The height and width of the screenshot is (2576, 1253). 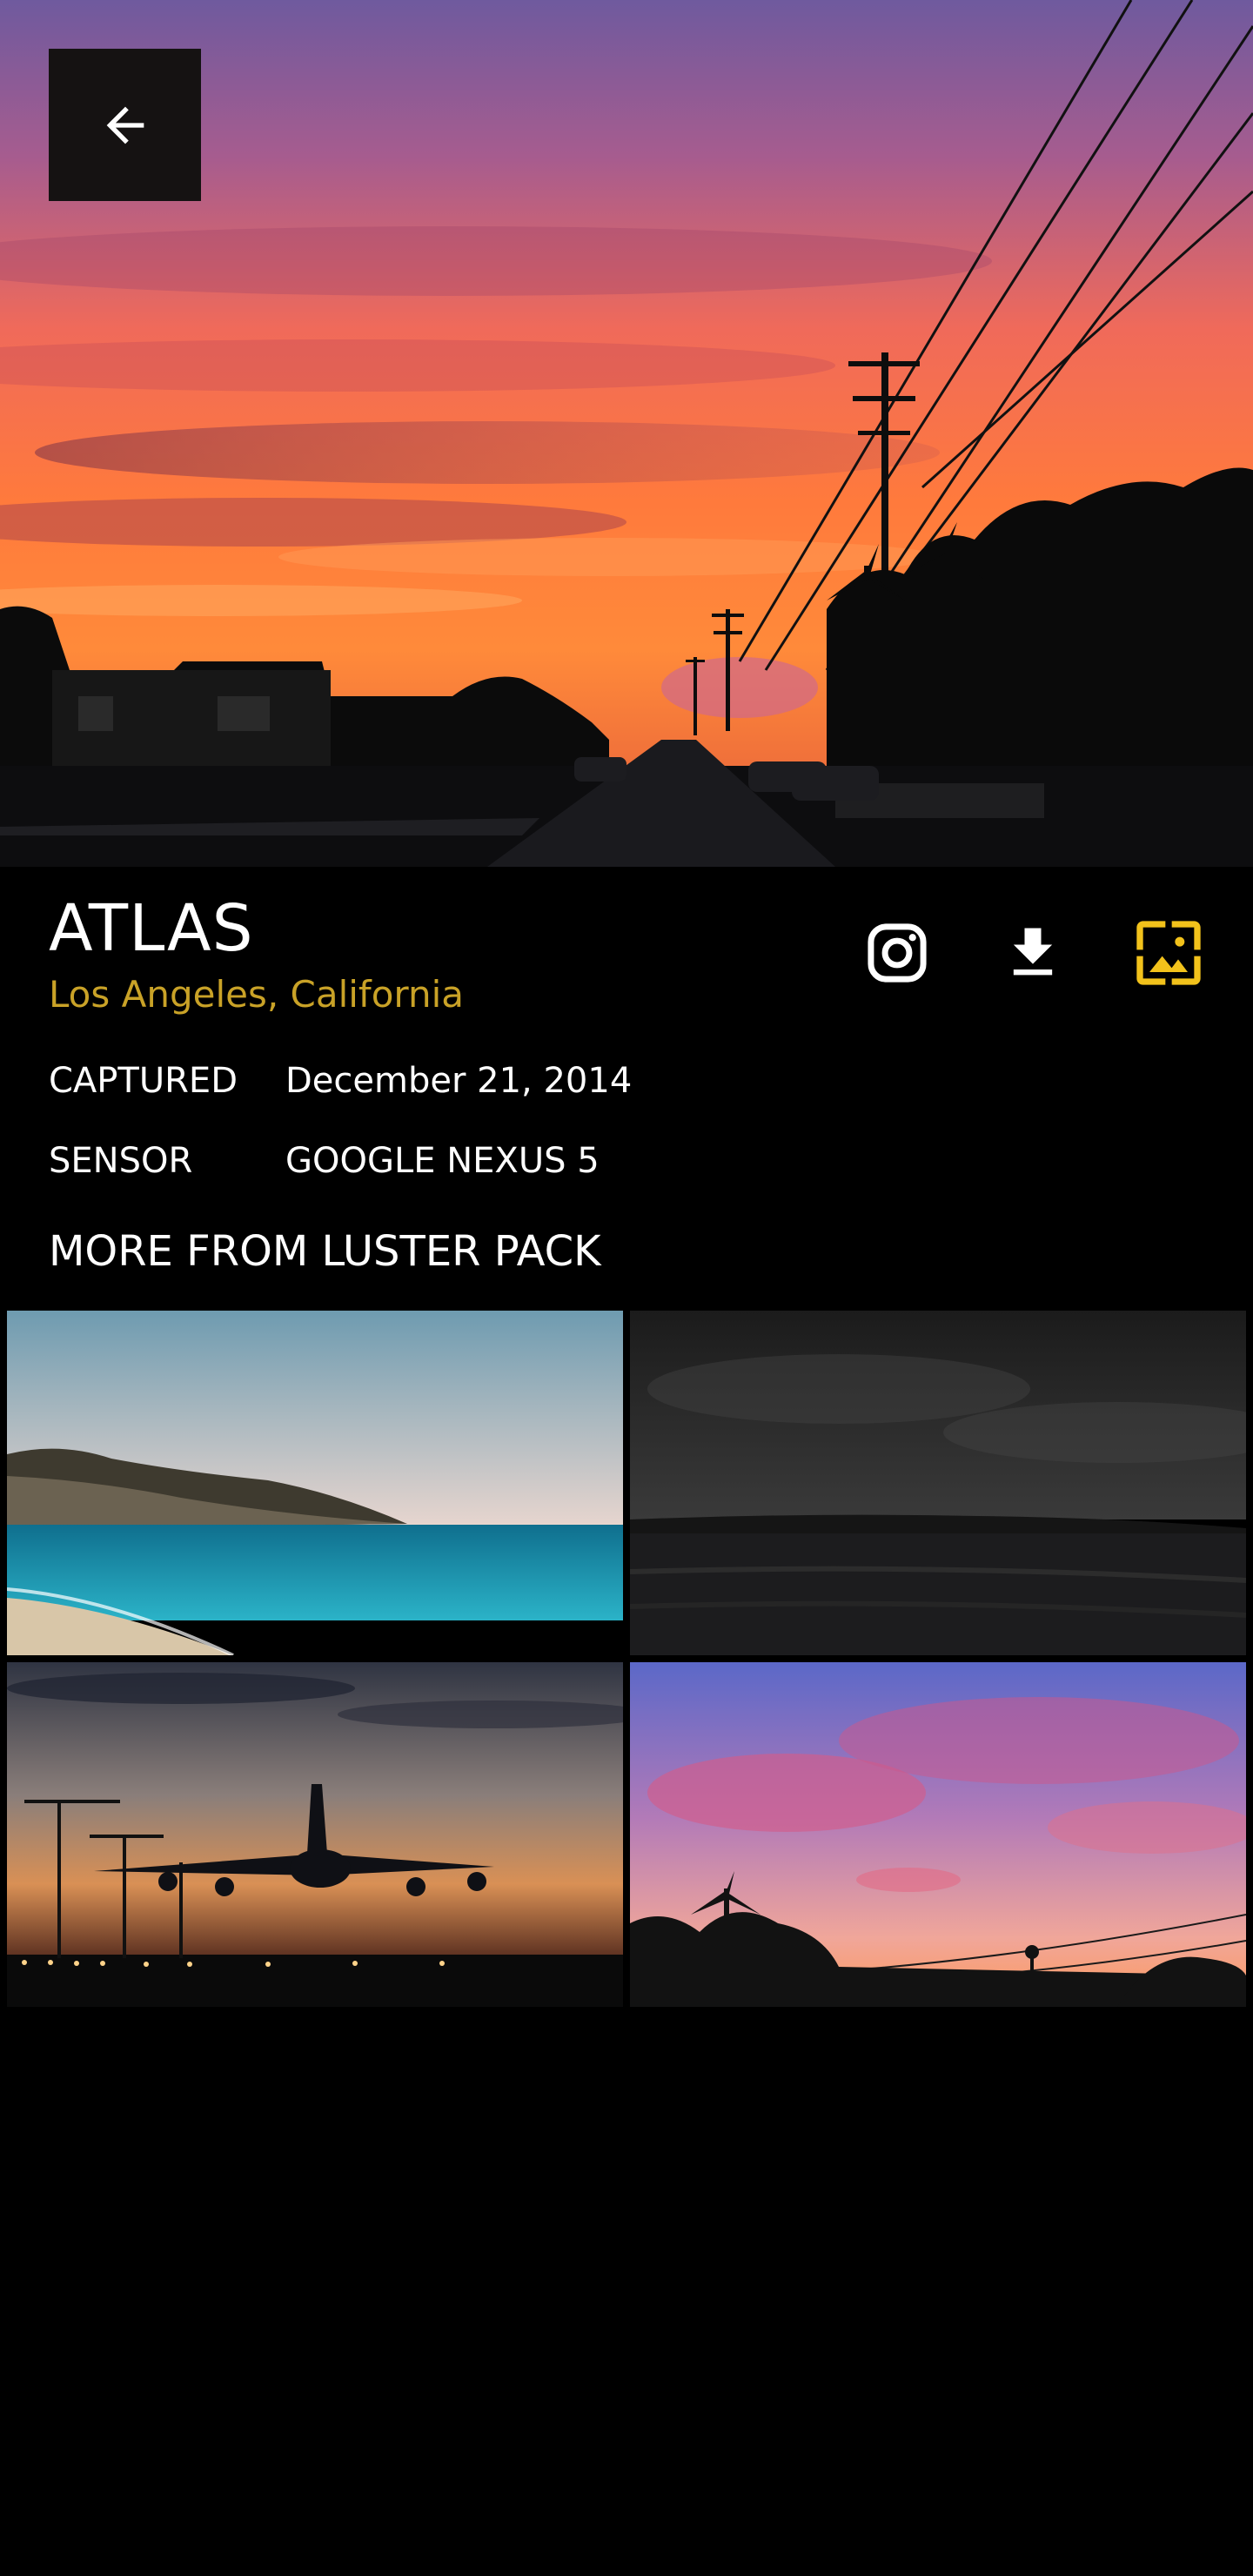 I want to click on thumbnail-airplane-sunset, so click(x=315, y=1834).